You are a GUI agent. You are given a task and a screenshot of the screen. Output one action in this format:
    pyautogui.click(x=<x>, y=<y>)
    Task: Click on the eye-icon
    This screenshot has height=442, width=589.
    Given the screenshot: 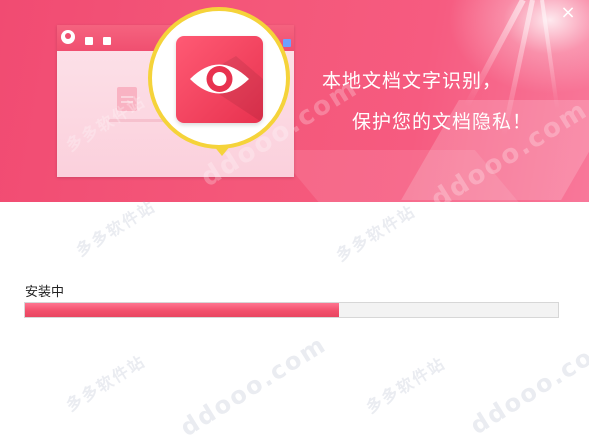 What is the action you would take?
    pyautogui.click(x=219, y=79)
    